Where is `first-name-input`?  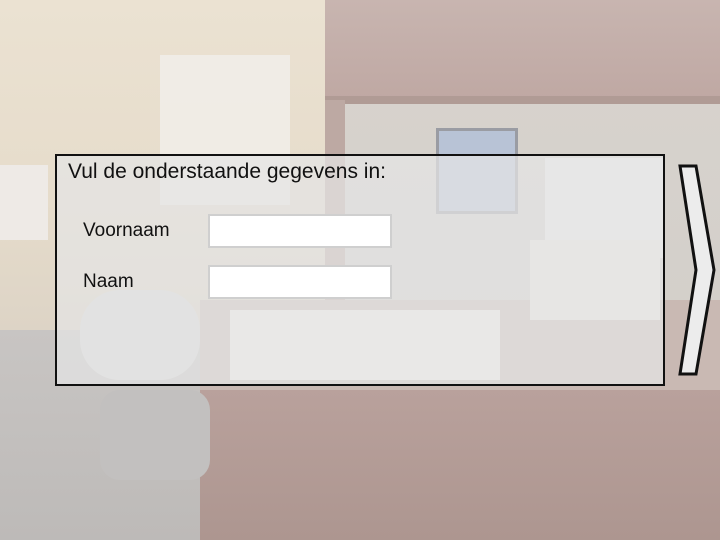
first-name-input is located at coordinates (300, 231).